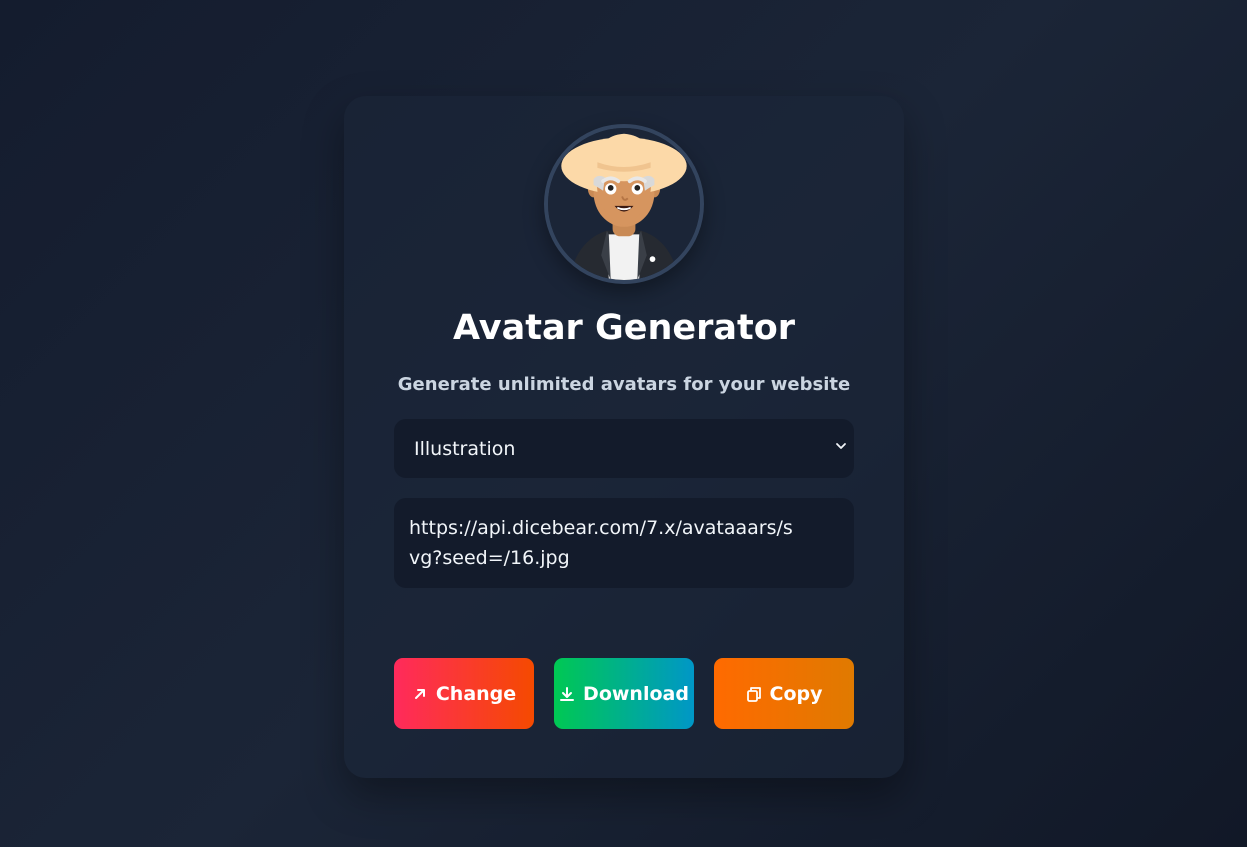 The height and width of the screenshot is (847, 1247). Describe the element at coordinates (624, 328) in the screenshot. I see `page-title: Avatar Generator` at that location.